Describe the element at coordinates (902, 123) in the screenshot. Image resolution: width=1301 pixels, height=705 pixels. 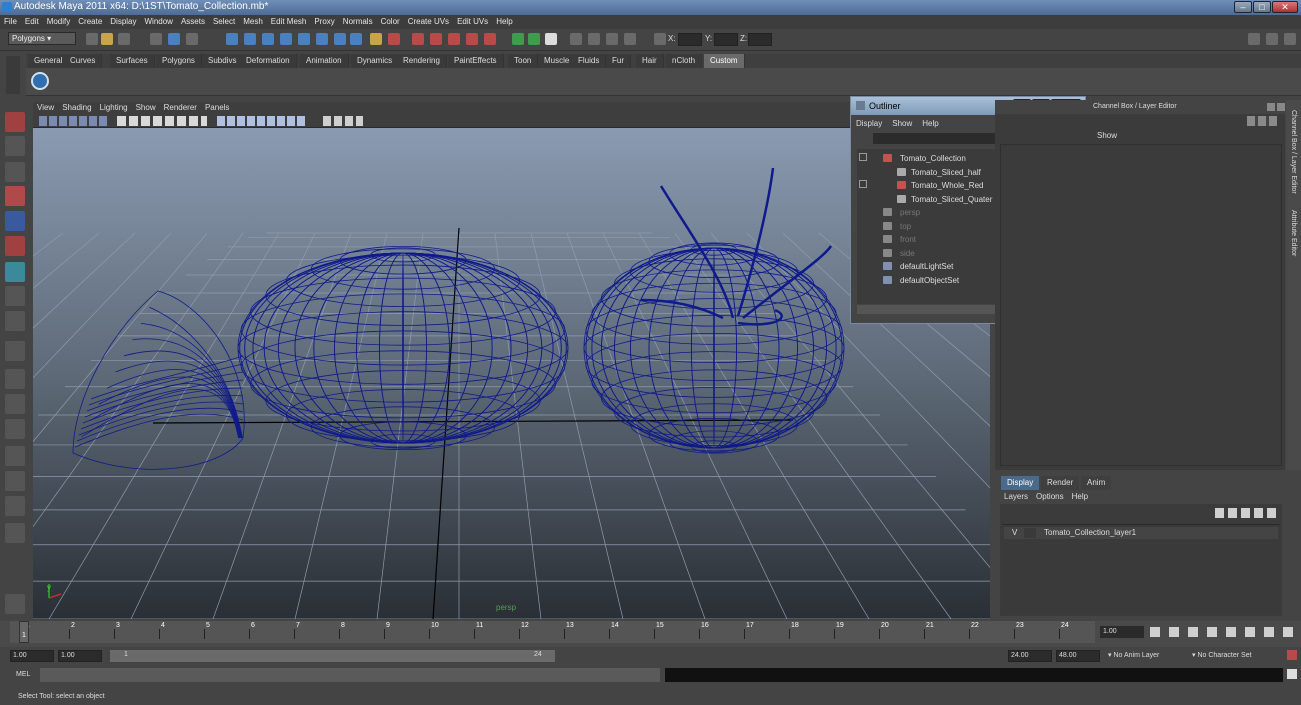
I see `outliner-menu-show: Show` at that location.